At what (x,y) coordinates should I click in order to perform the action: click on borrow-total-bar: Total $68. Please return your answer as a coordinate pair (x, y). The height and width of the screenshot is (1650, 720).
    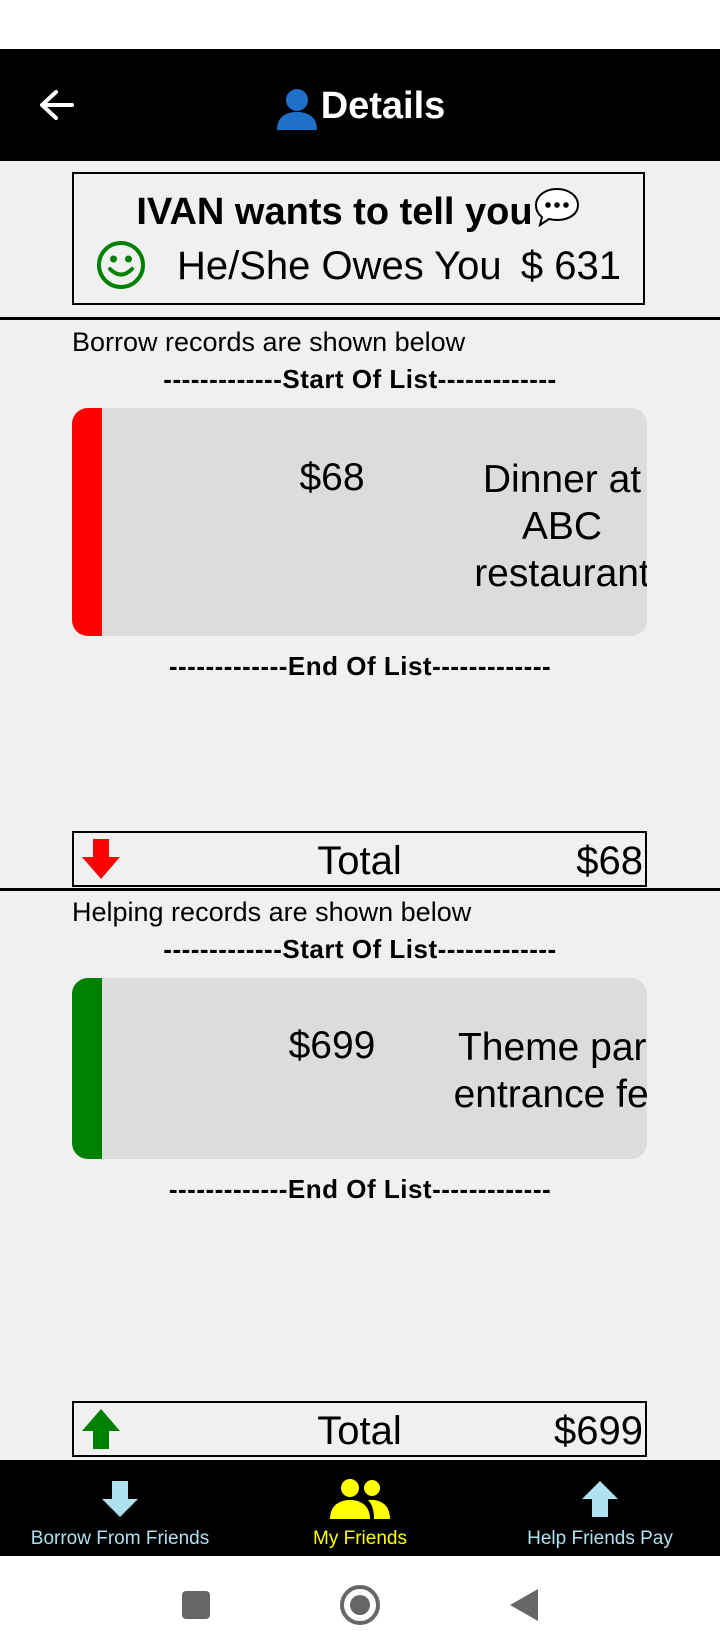
    Looking at the image, I should click on (359, 859).